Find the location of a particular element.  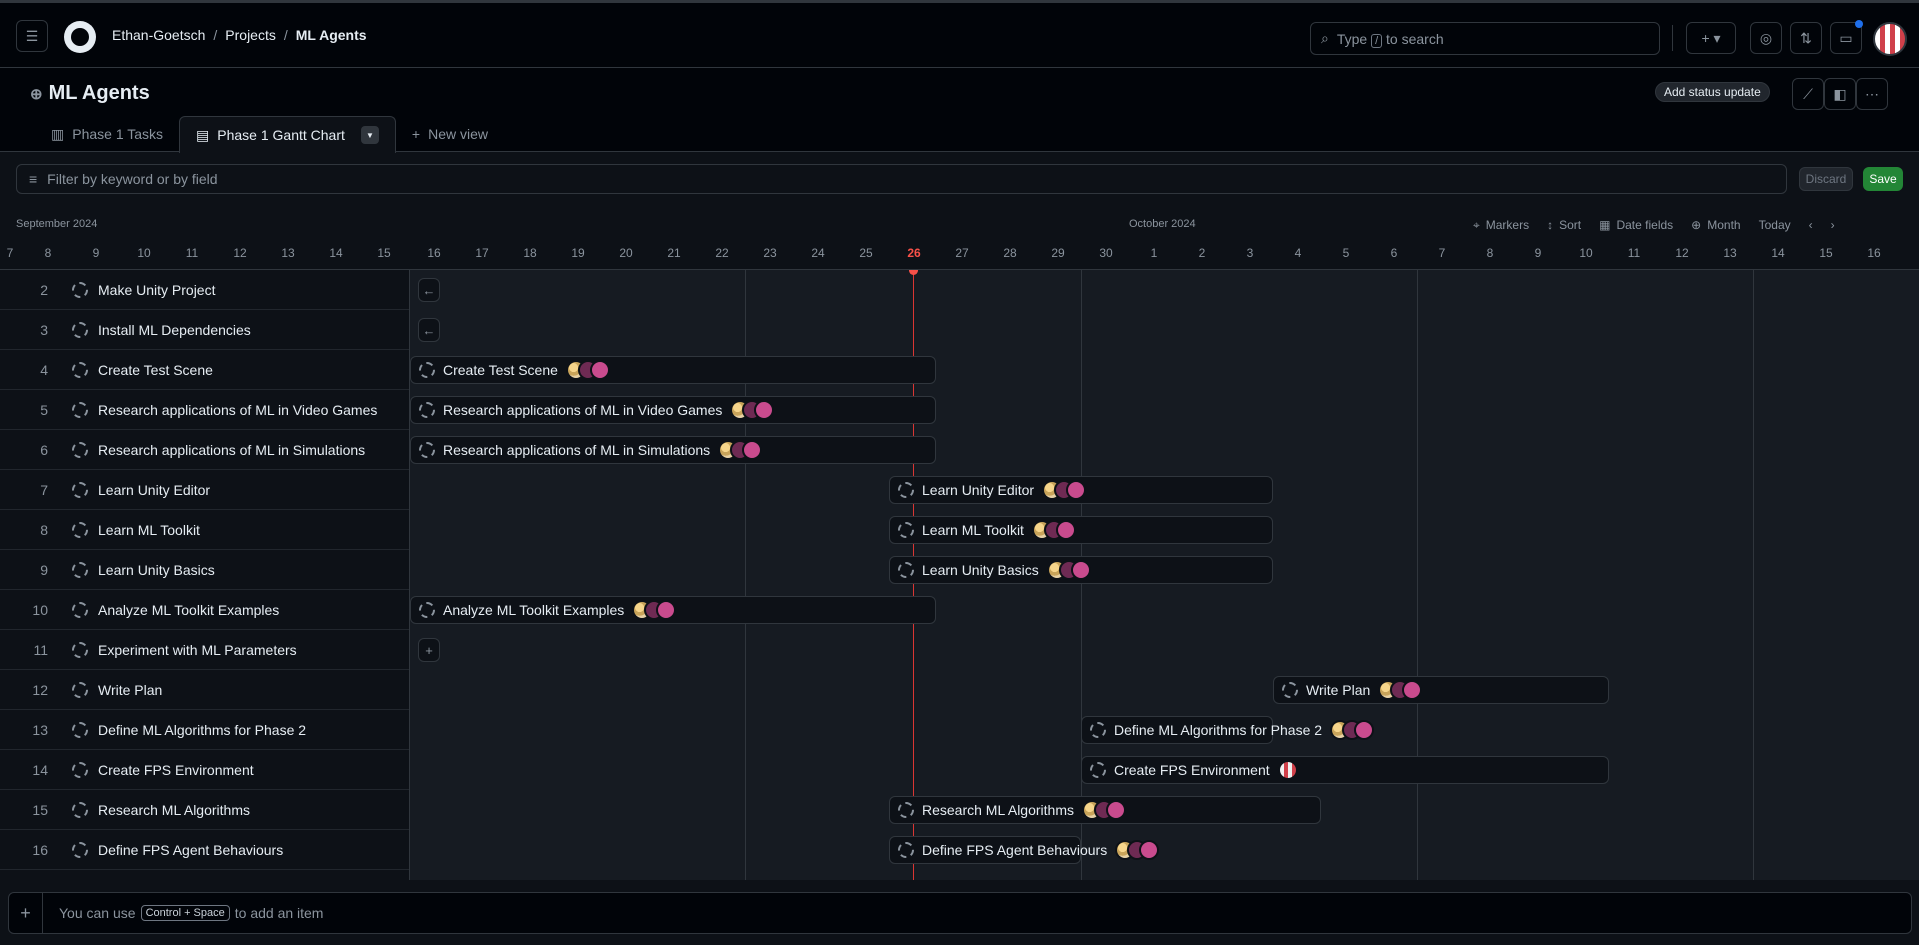

tab-phase-1-tasks: ▥ Phase 1 Tasks is located at coordinates (107, 134).